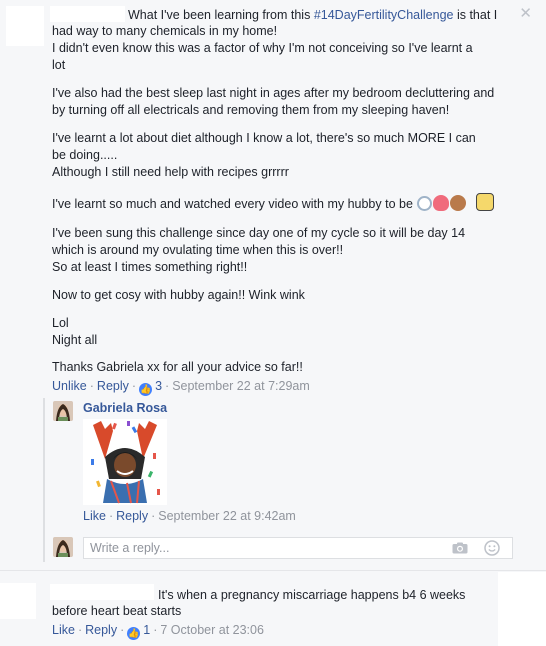  What do you see at coordinates (260, 548) in the screenshot?
I see `reply-input` at bounding box center [260, 548].